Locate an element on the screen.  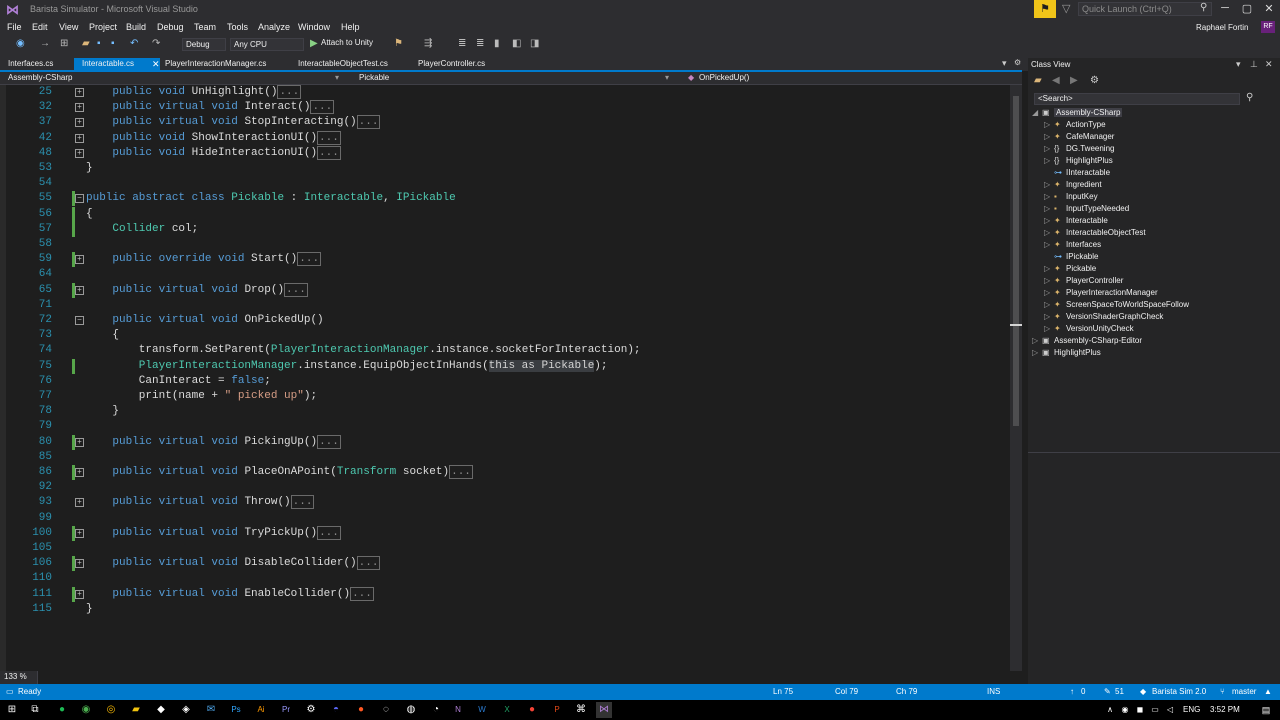
feedback-flag-icon: ⚑ is located at coordinates (1045, 9).